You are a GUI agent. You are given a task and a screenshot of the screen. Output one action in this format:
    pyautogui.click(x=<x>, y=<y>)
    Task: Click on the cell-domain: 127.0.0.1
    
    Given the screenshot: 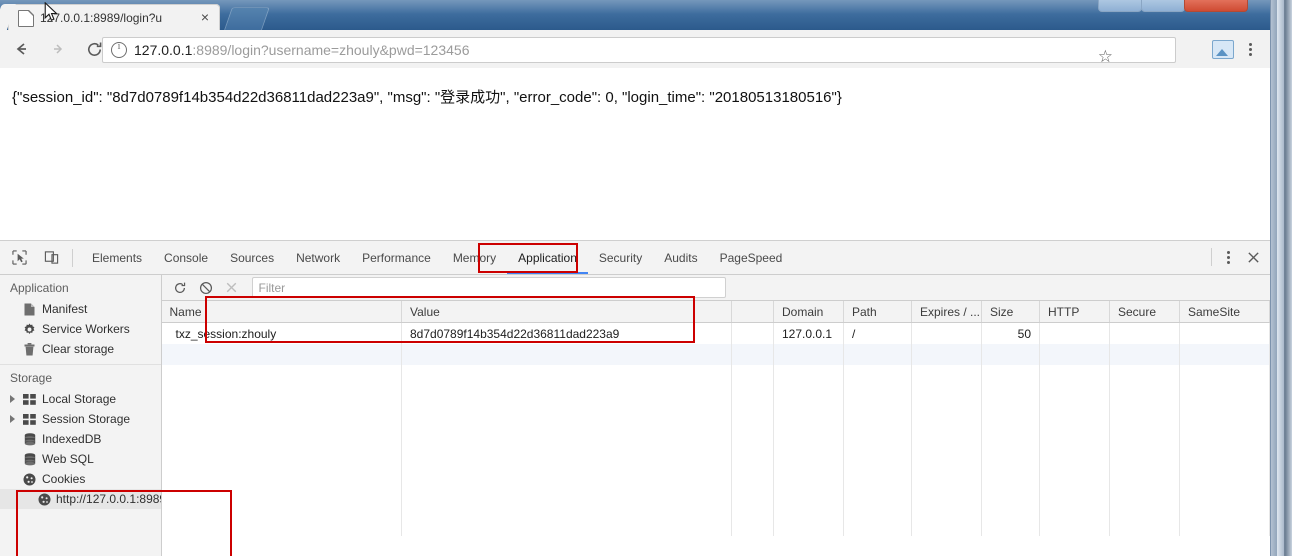 What is the action you would take?
    pyautogui.click(x=808, y=333)
    